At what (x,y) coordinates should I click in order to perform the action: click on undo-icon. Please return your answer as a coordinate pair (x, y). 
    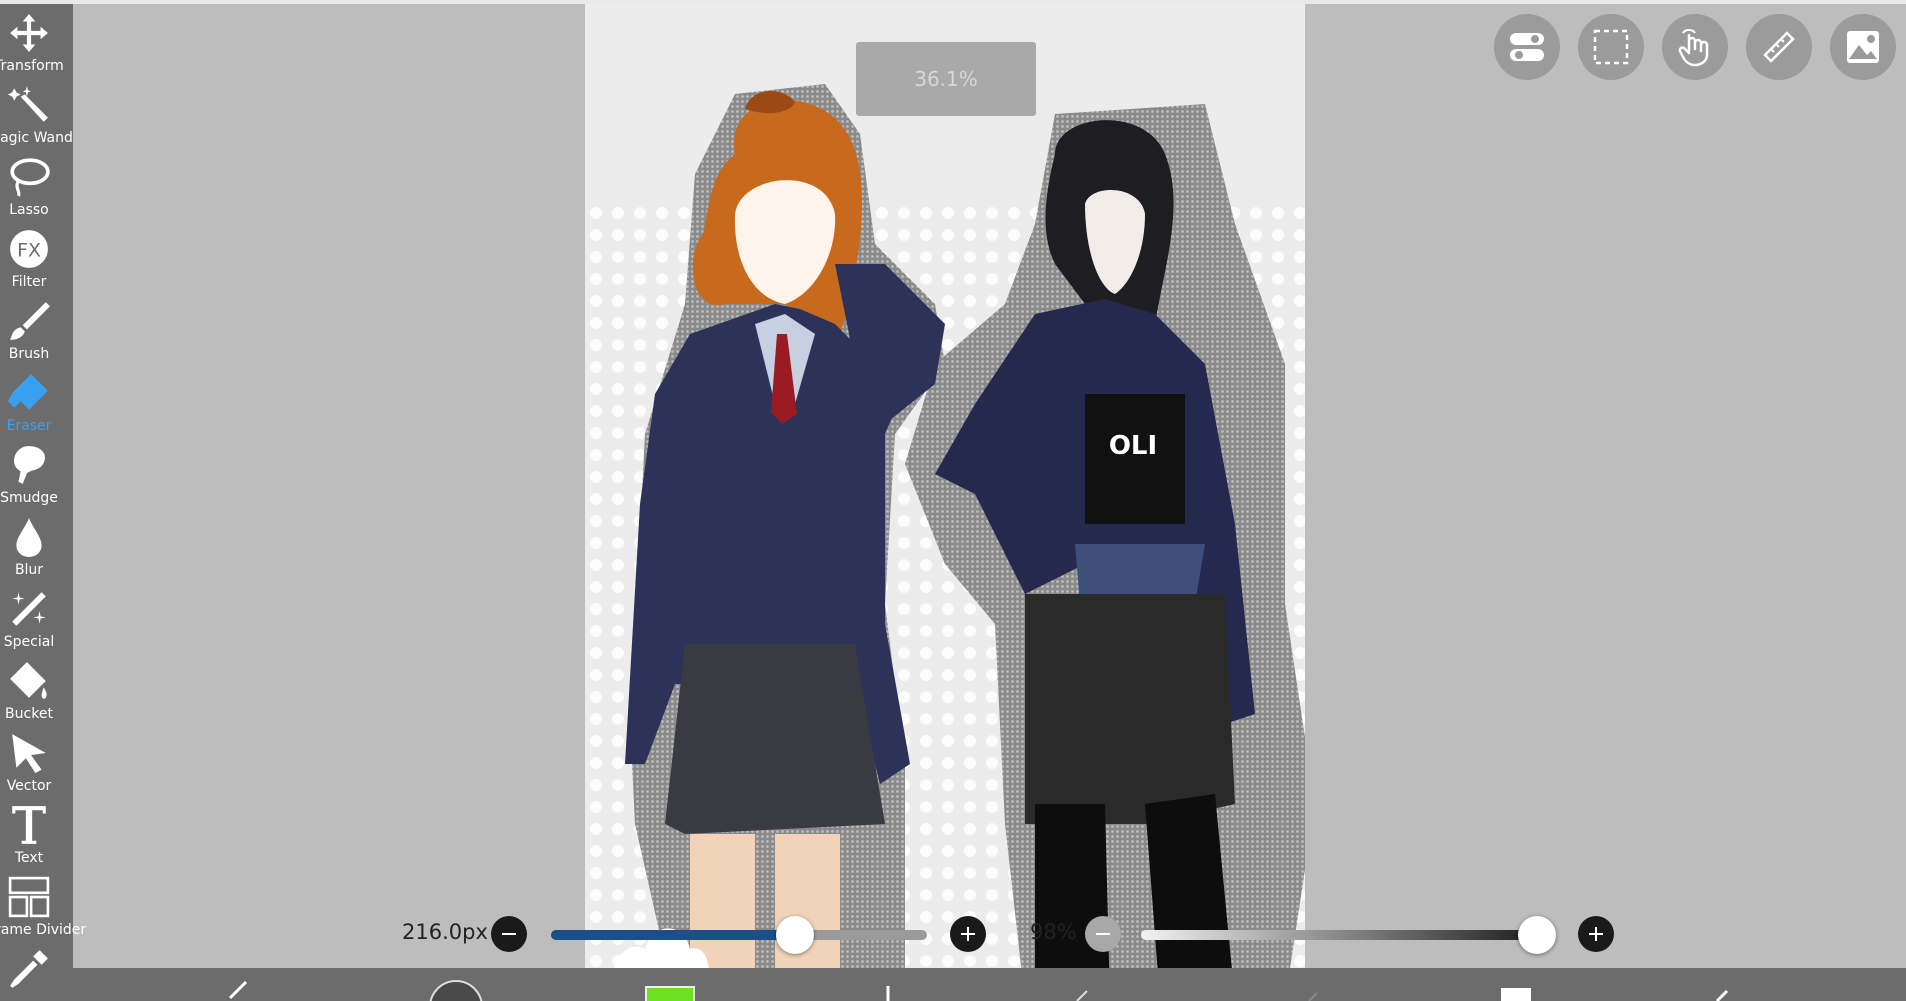
    Looking at the image, I should click on (888, 984).